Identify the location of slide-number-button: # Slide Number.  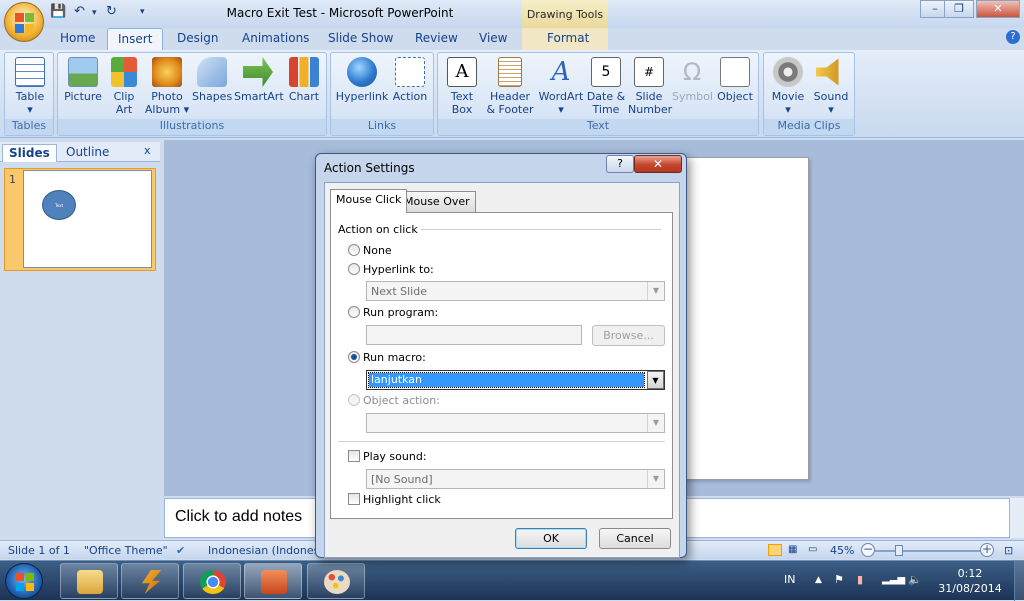
(650, 86).